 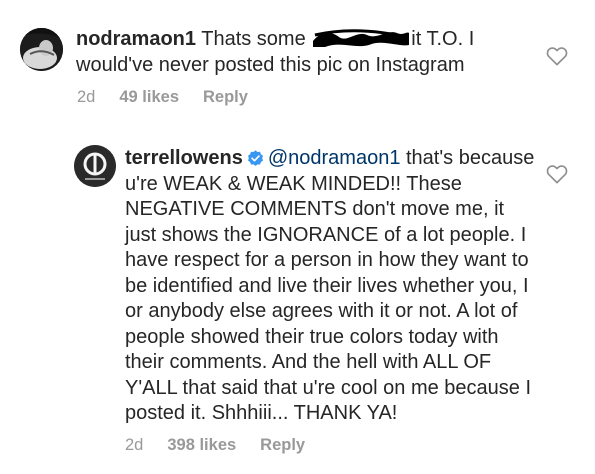 I want to click on comment-username: terrellowens, so click(x=184, y=158).